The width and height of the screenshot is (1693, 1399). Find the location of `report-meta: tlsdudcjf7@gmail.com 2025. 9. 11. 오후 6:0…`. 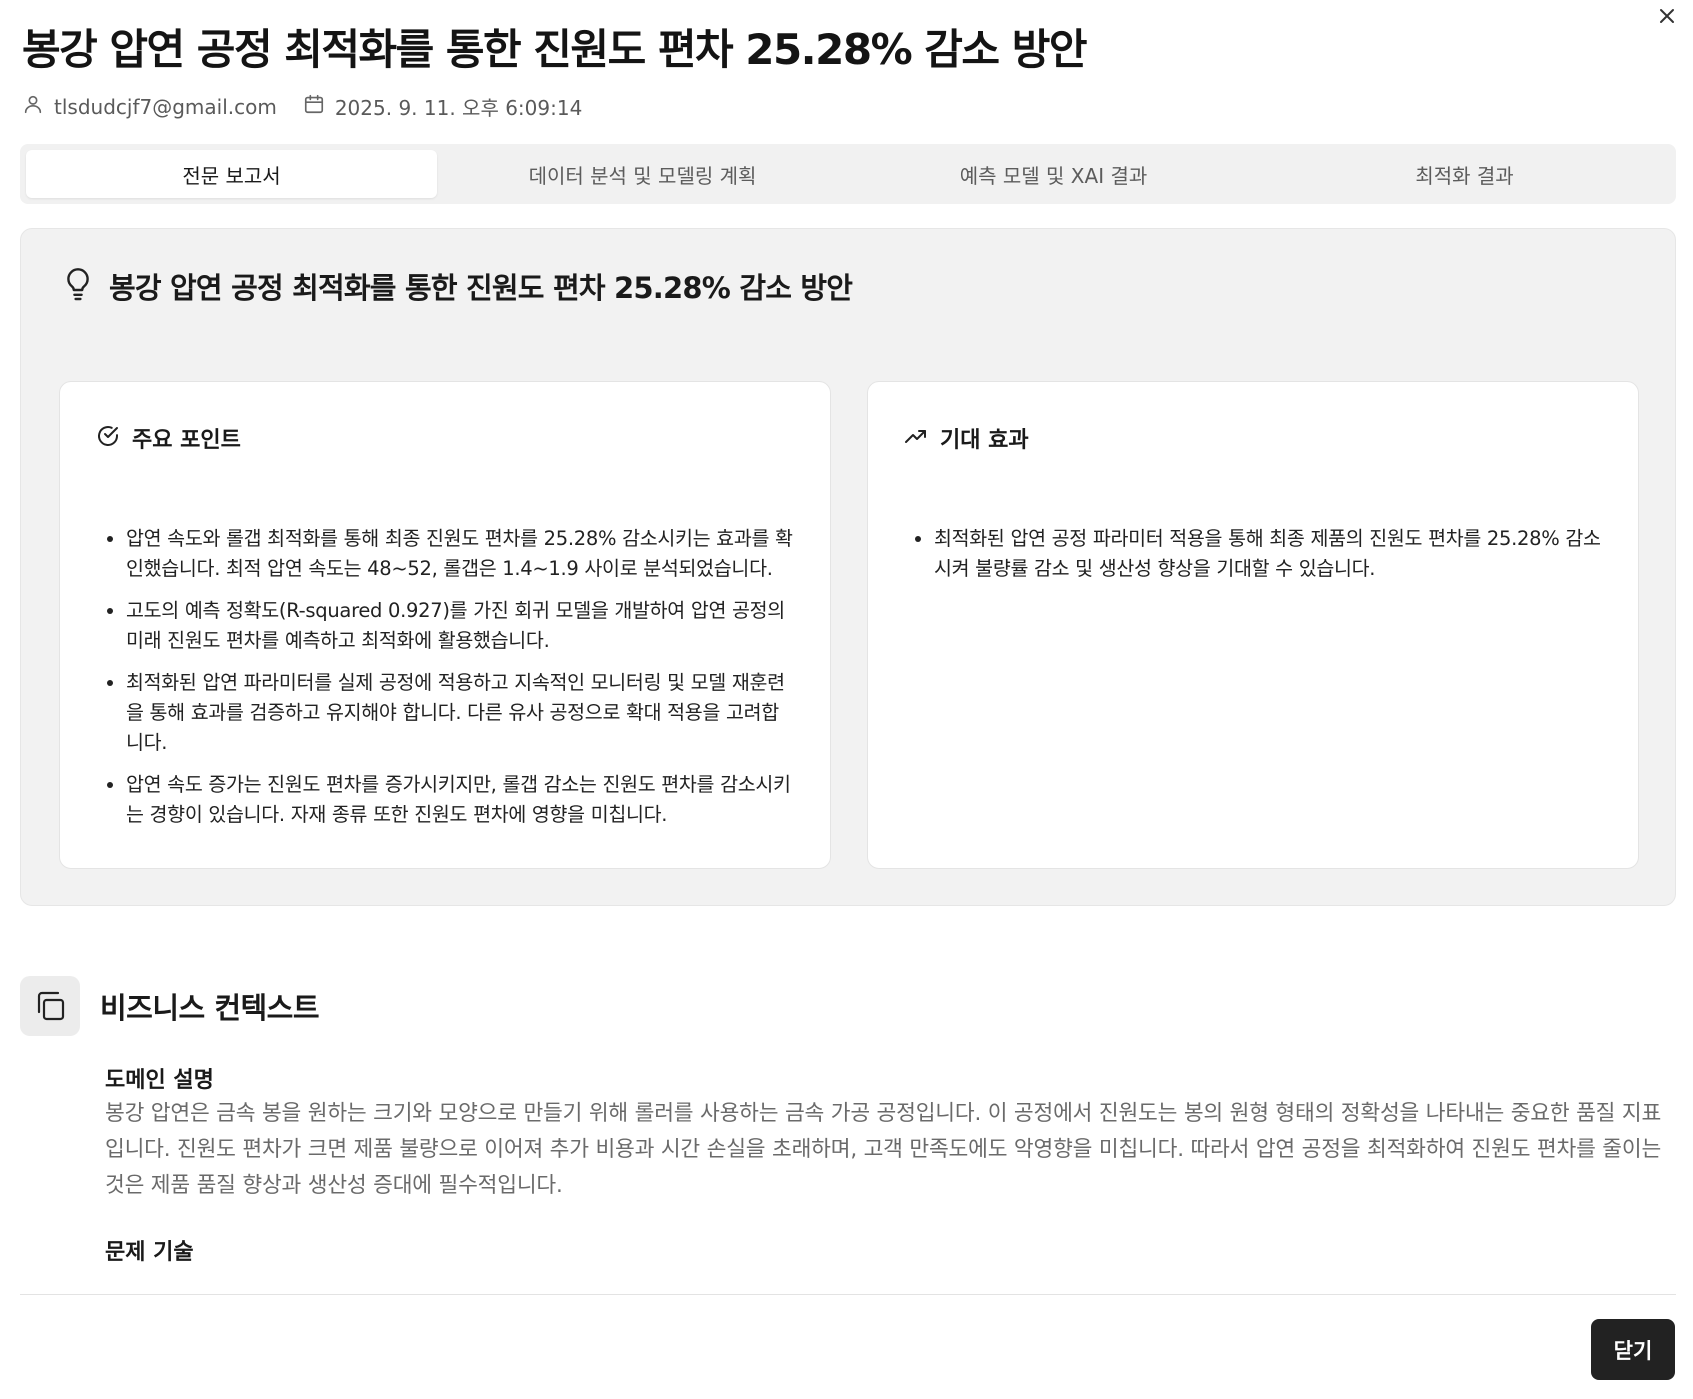

report-meta: tlsdudcjf7@gmail.com 2025. 9. 11. 오후 6:0… is located at coordinates (315, 106).